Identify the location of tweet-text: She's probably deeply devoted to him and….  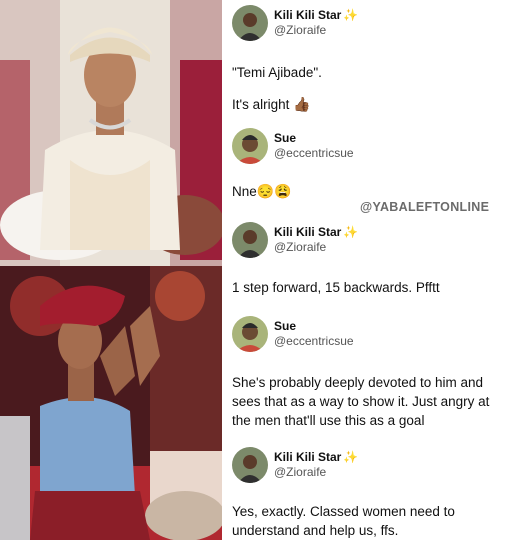
(361, 401).